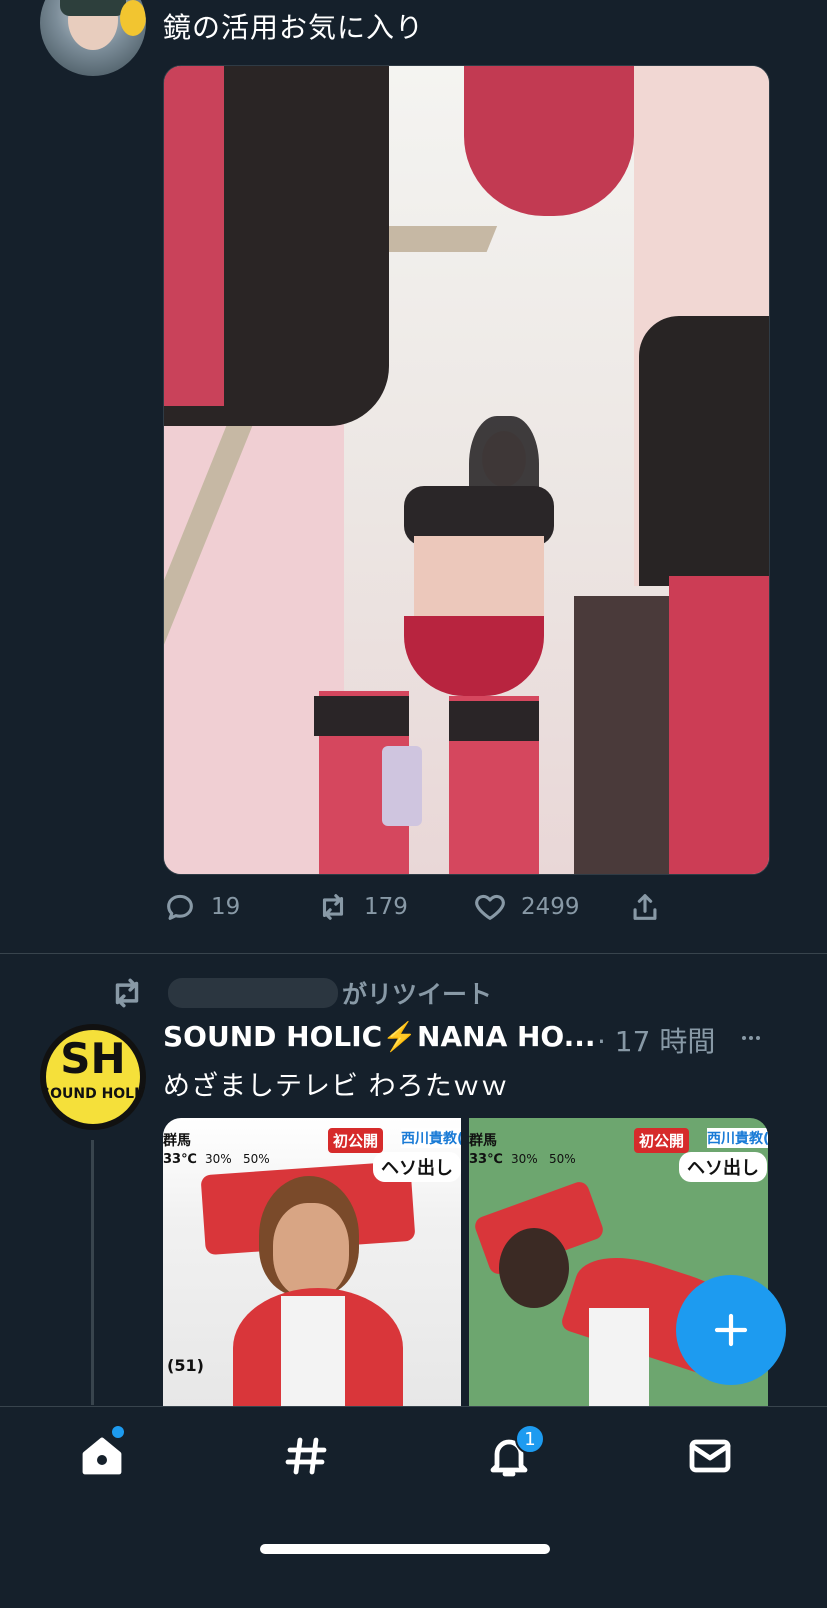 The width and height of the screenshot is (827, 1608). Describe the element at coordinates (656, 1040) in the screenshot. I see `tweet-timestamp: · 17 時間` at that location.